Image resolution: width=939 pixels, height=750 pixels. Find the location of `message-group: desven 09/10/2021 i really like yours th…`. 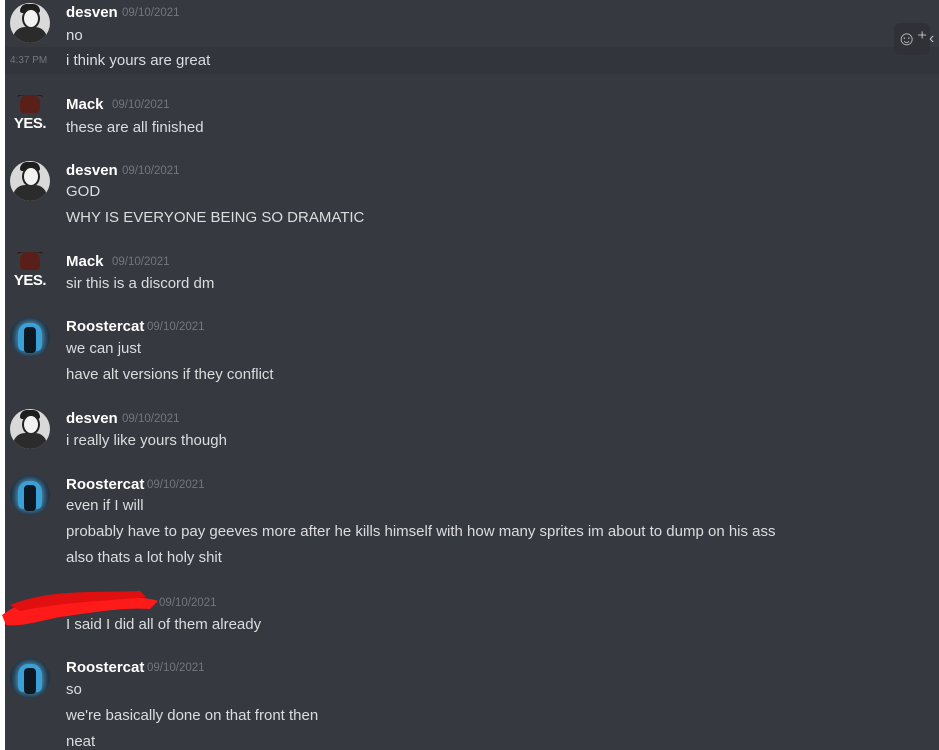

message-group: desven 09/10/2021 i really like yours th… is located at coordinates (472, 431).